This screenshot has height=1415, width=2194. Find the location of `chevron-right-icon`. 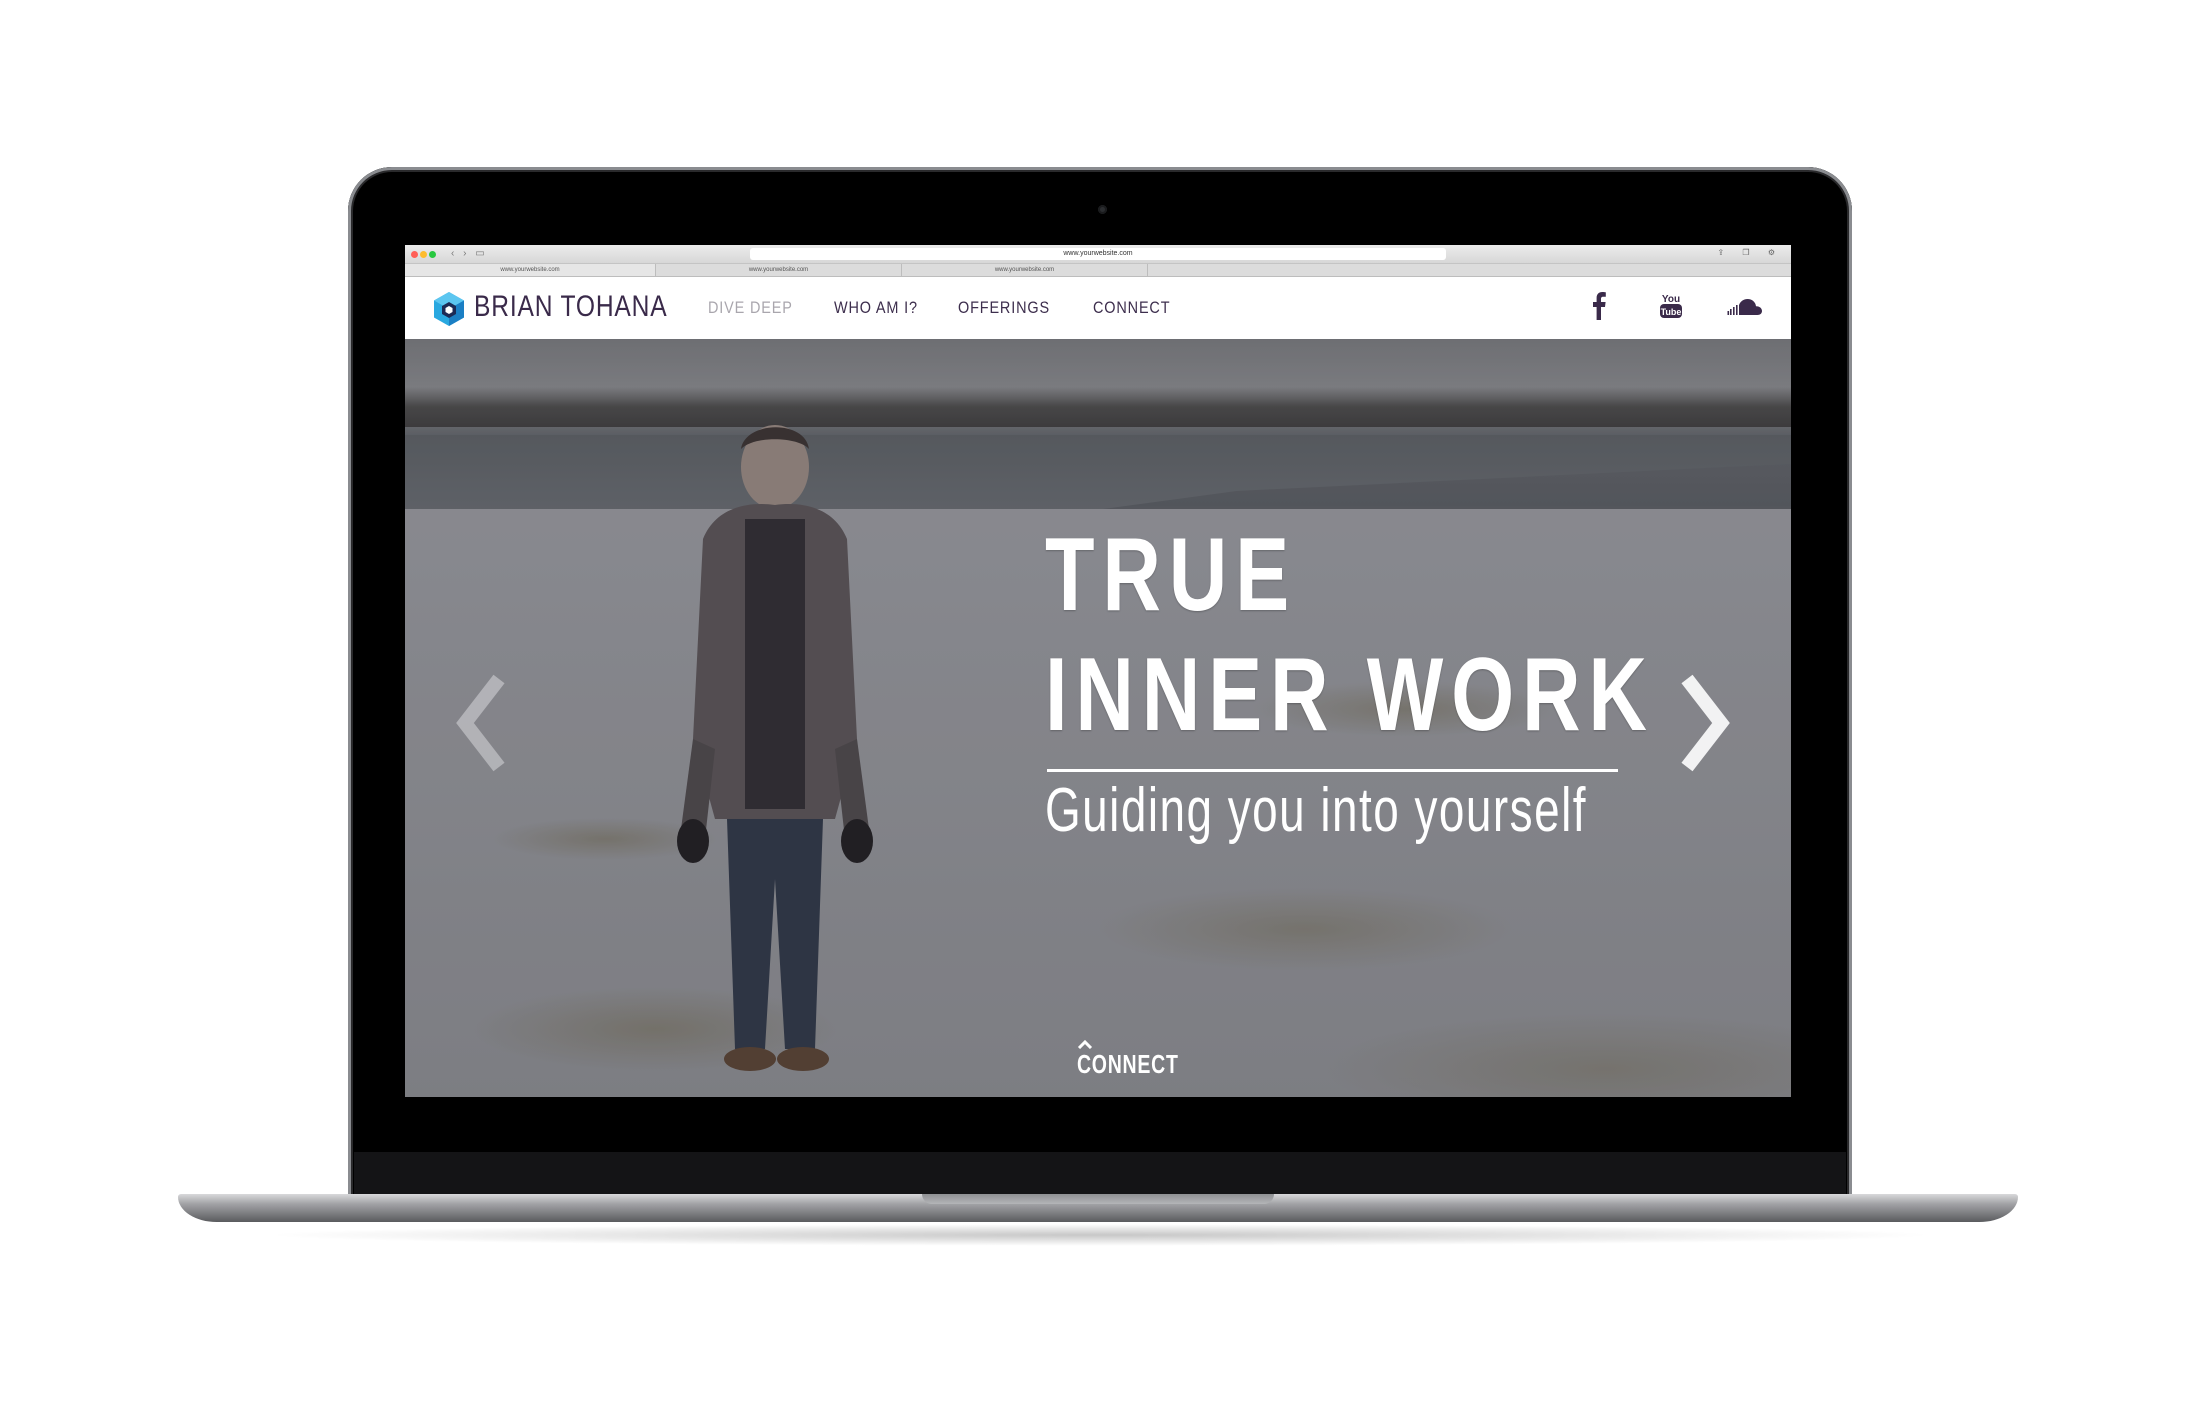

chevron-right-icon is located at coordinates (1703, 723).